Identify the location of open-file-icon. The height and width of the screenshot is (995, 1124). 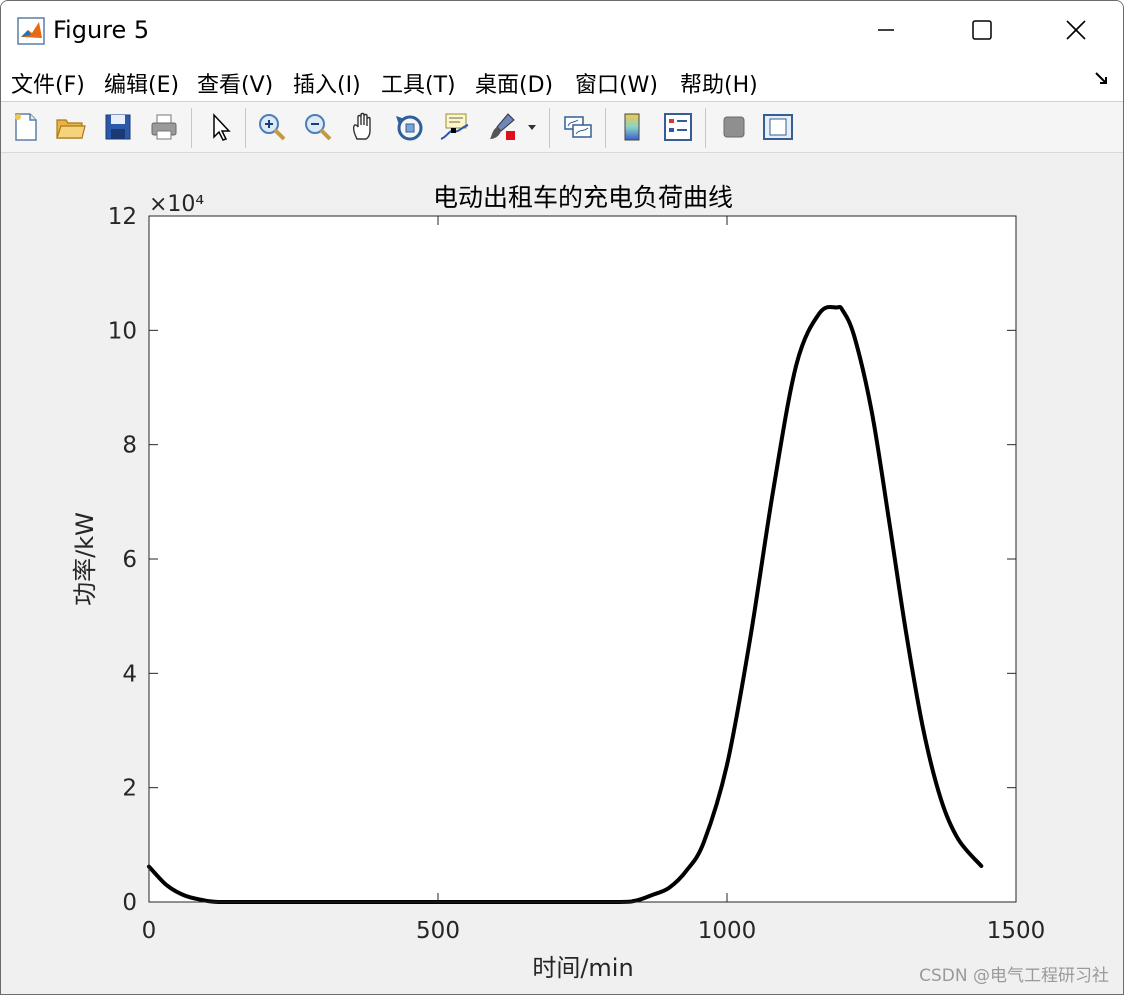
(70, 127).